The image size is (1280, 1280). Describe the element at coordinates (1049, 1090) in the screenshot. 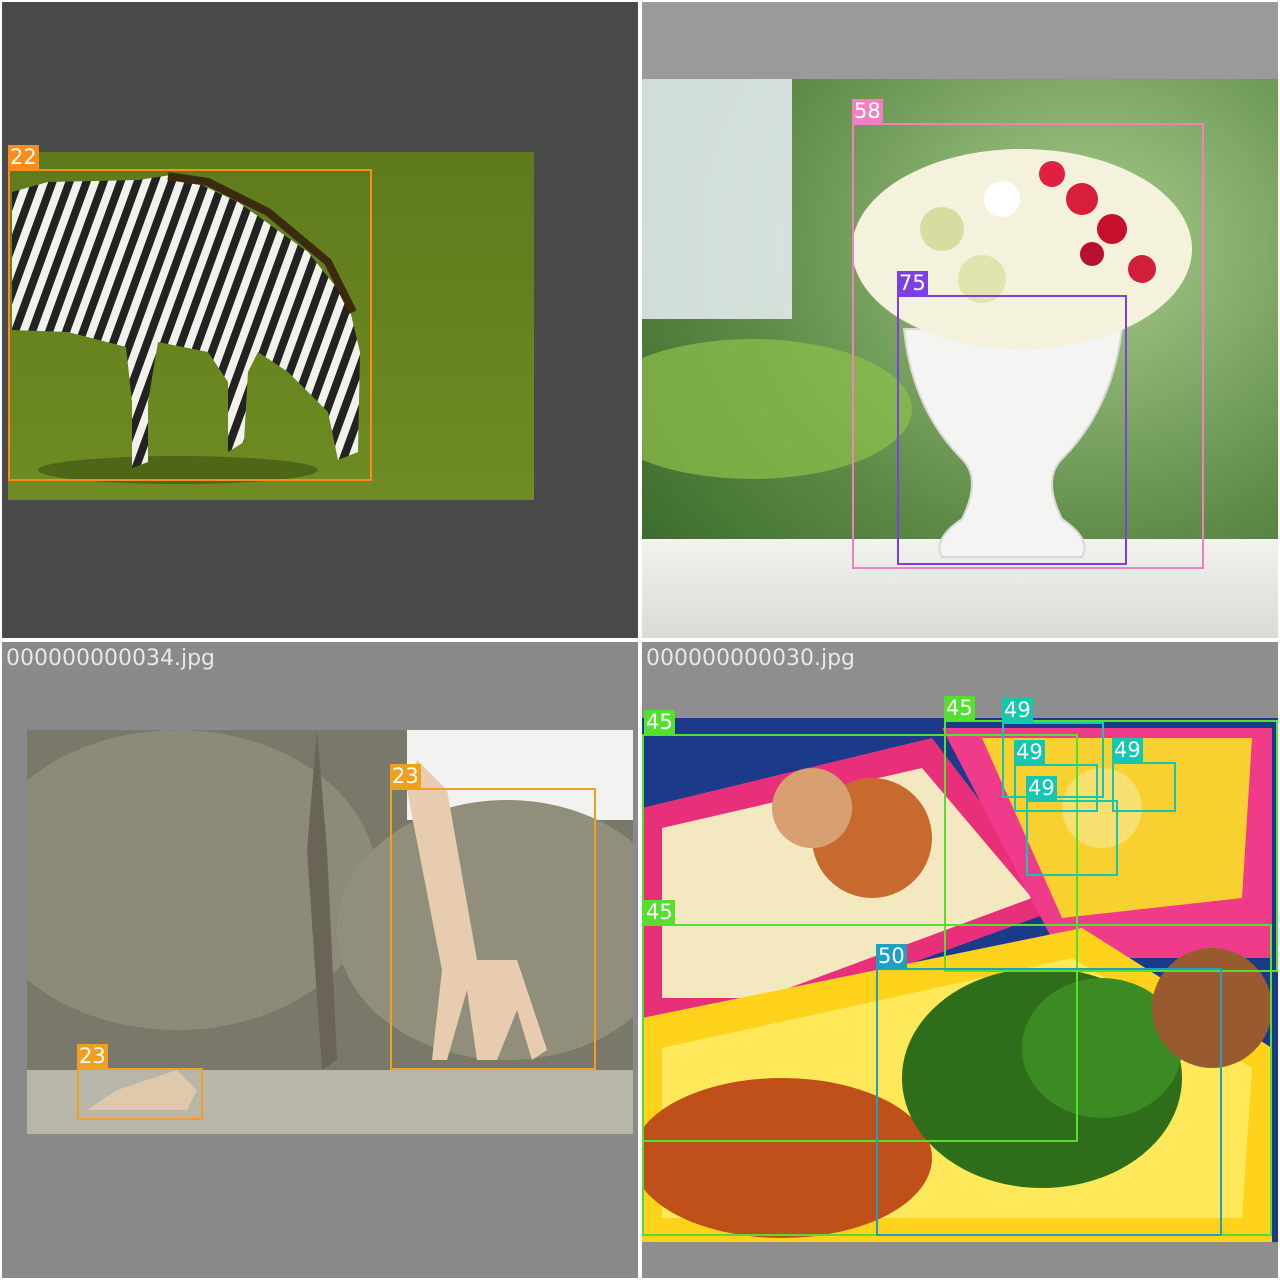

I see `detection-box: 50` at that location.